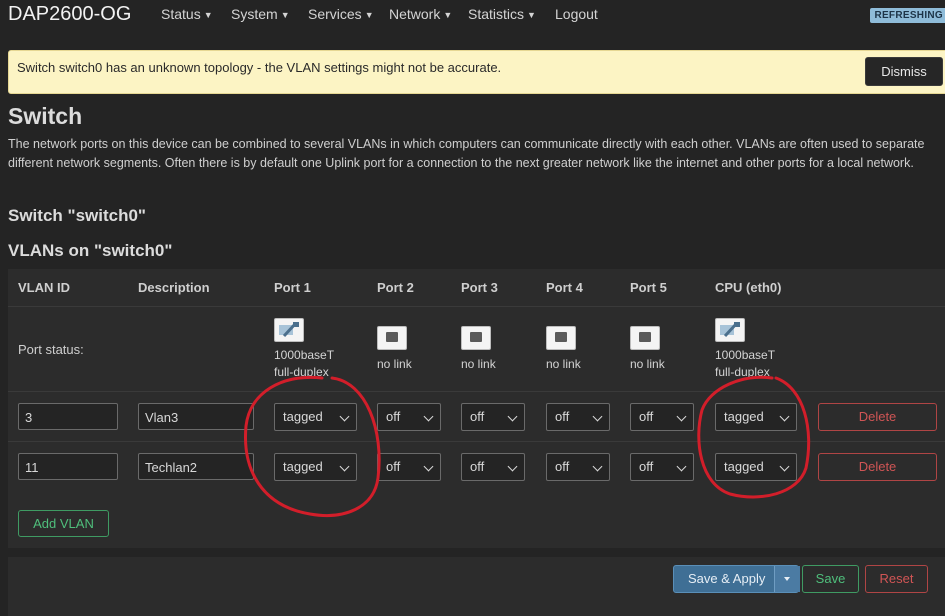 The height and width of the screenshot is (616, 945). Describe the element at coordinates (45, 116) in the screenshot. I see `page-title: Switch` at that location.